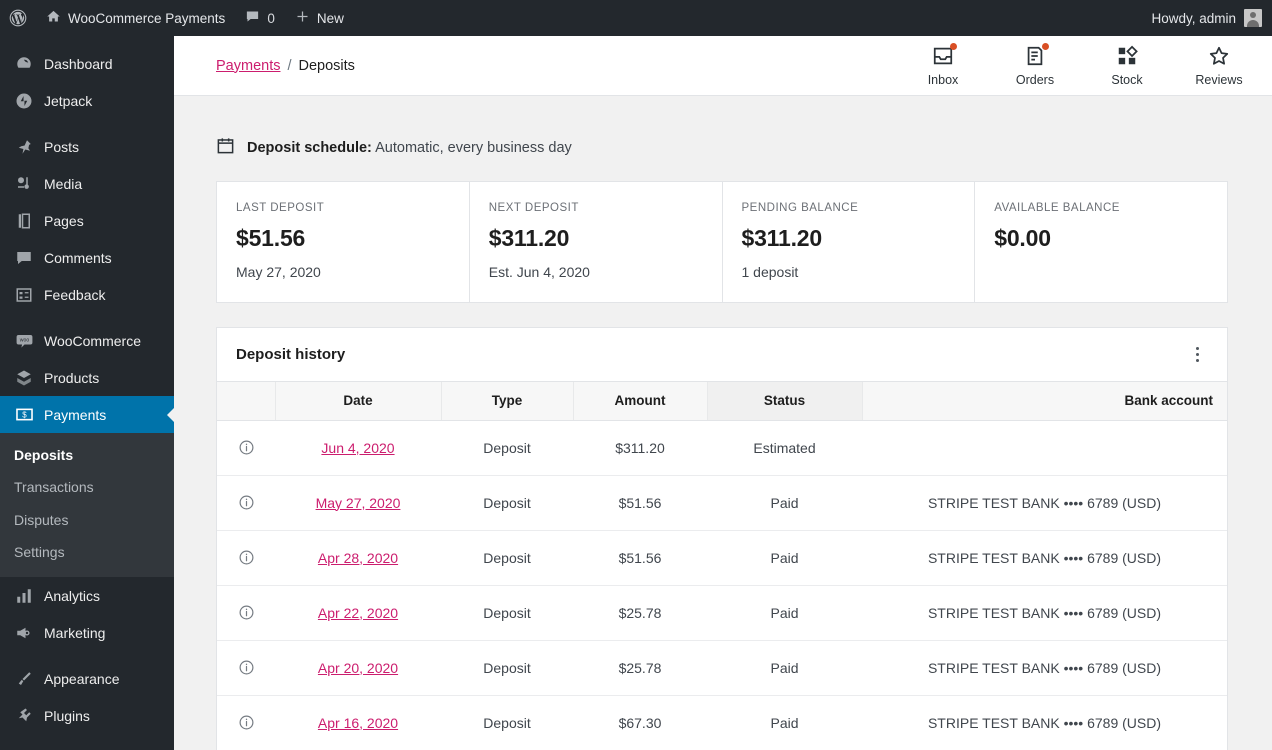  Describe the element at coordinates (225, 148) in the screenshot. I see `calendar-icon` at that location.